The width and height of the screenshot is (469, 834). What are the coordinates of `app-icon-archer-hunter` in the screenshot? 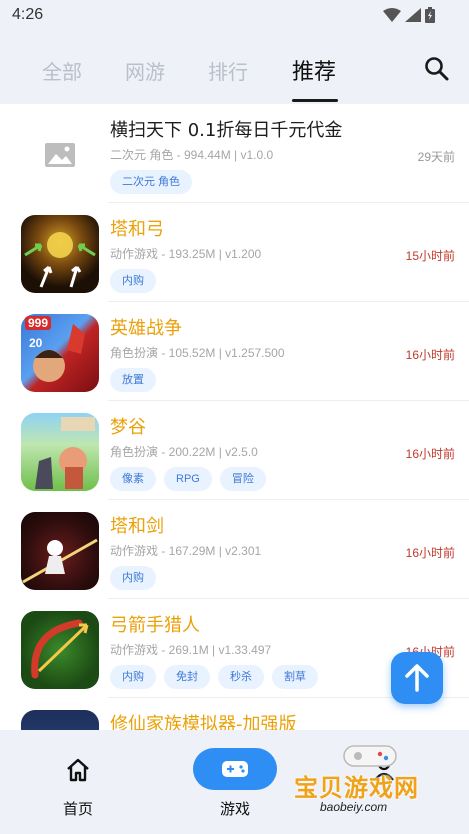 It's located at (60, 650).